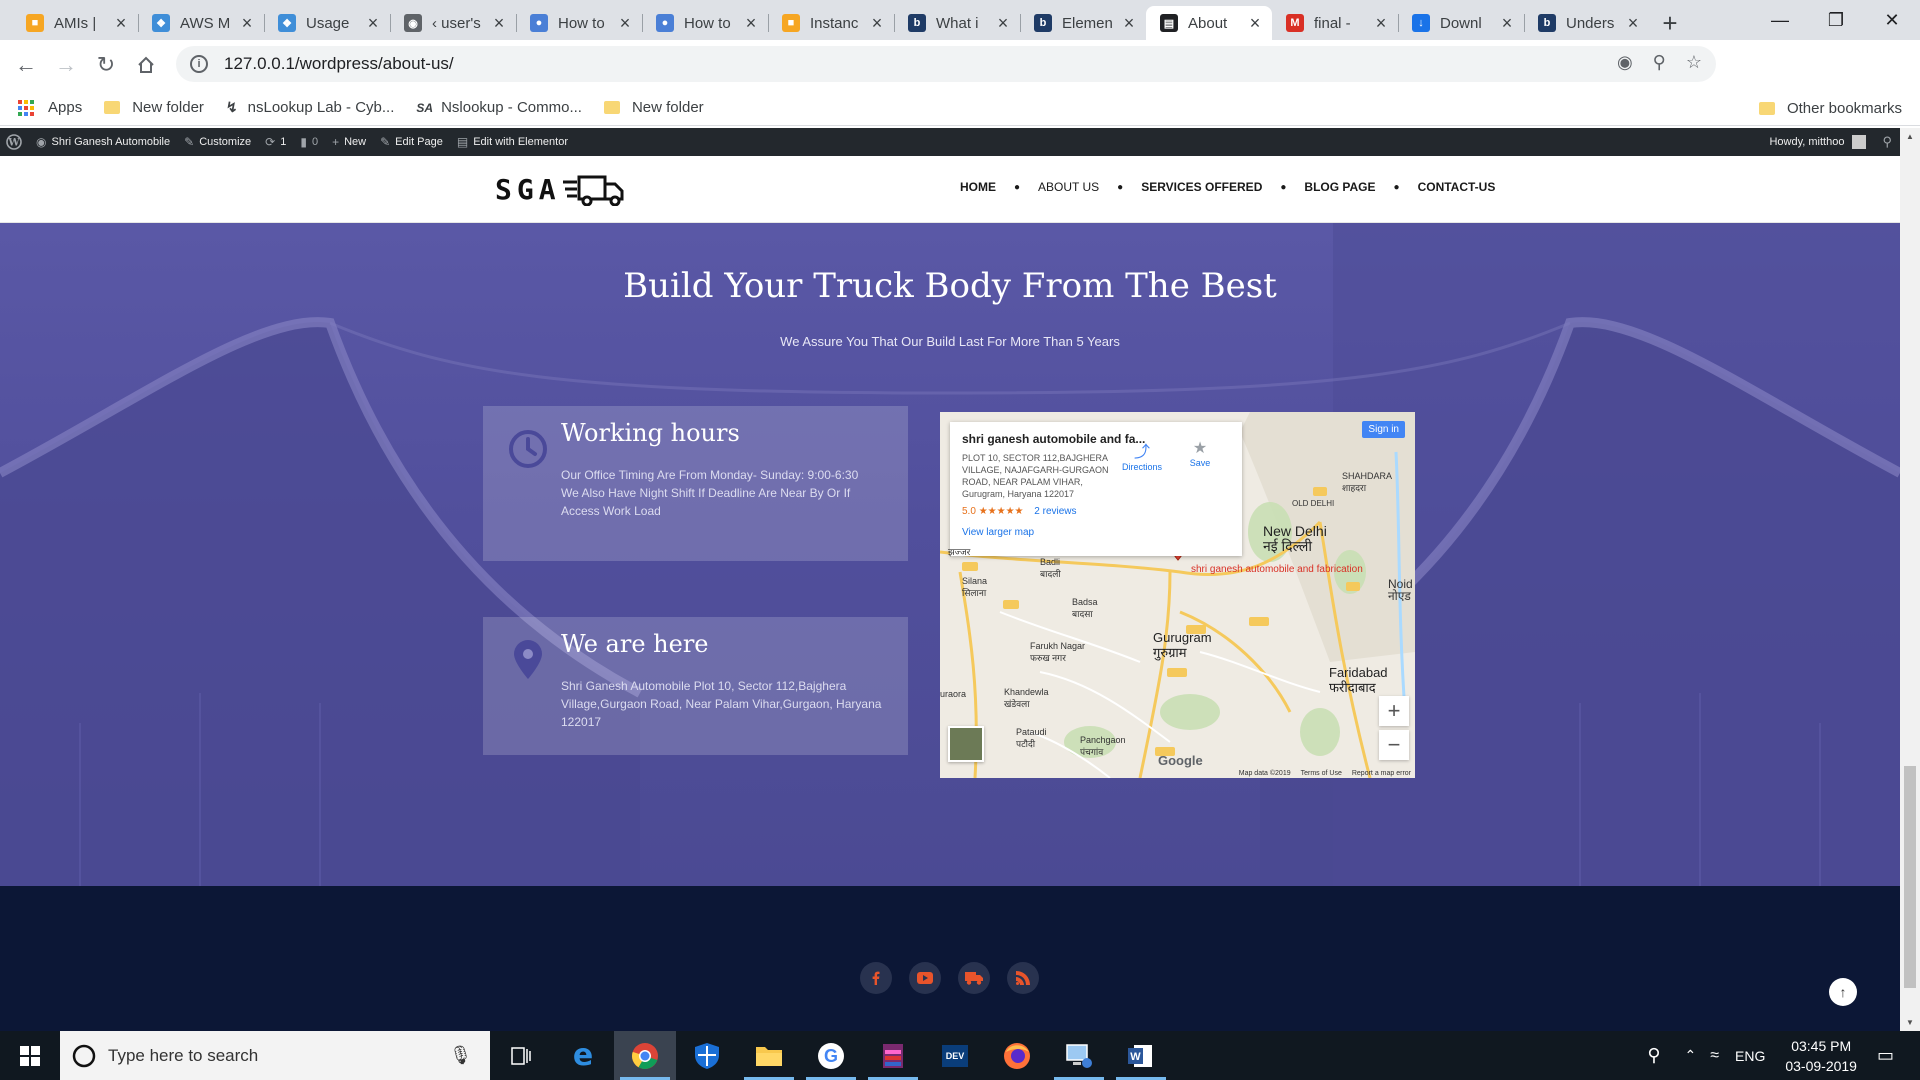 This screenshot has height=1080, width=1920. I want to click on youtube-link, so click(925, 978).